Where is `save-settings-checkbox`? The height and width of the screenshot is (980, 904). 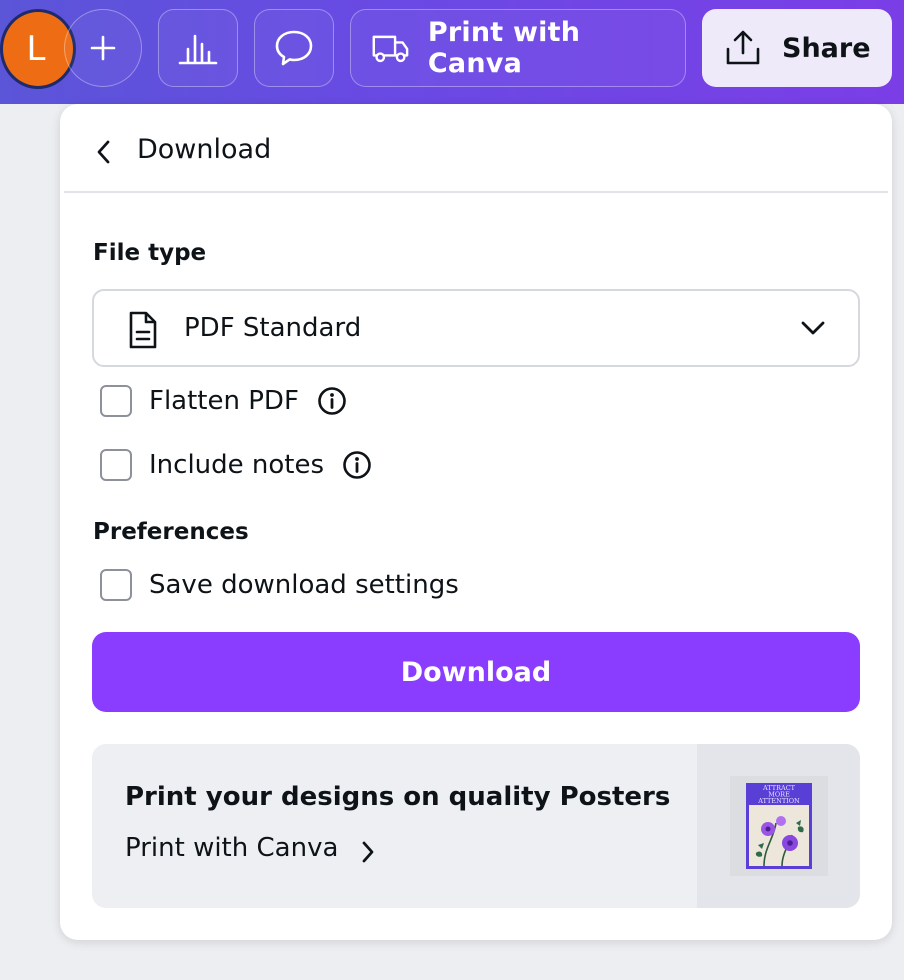
save-settings-checkbox is located at coordinates (116, 585).